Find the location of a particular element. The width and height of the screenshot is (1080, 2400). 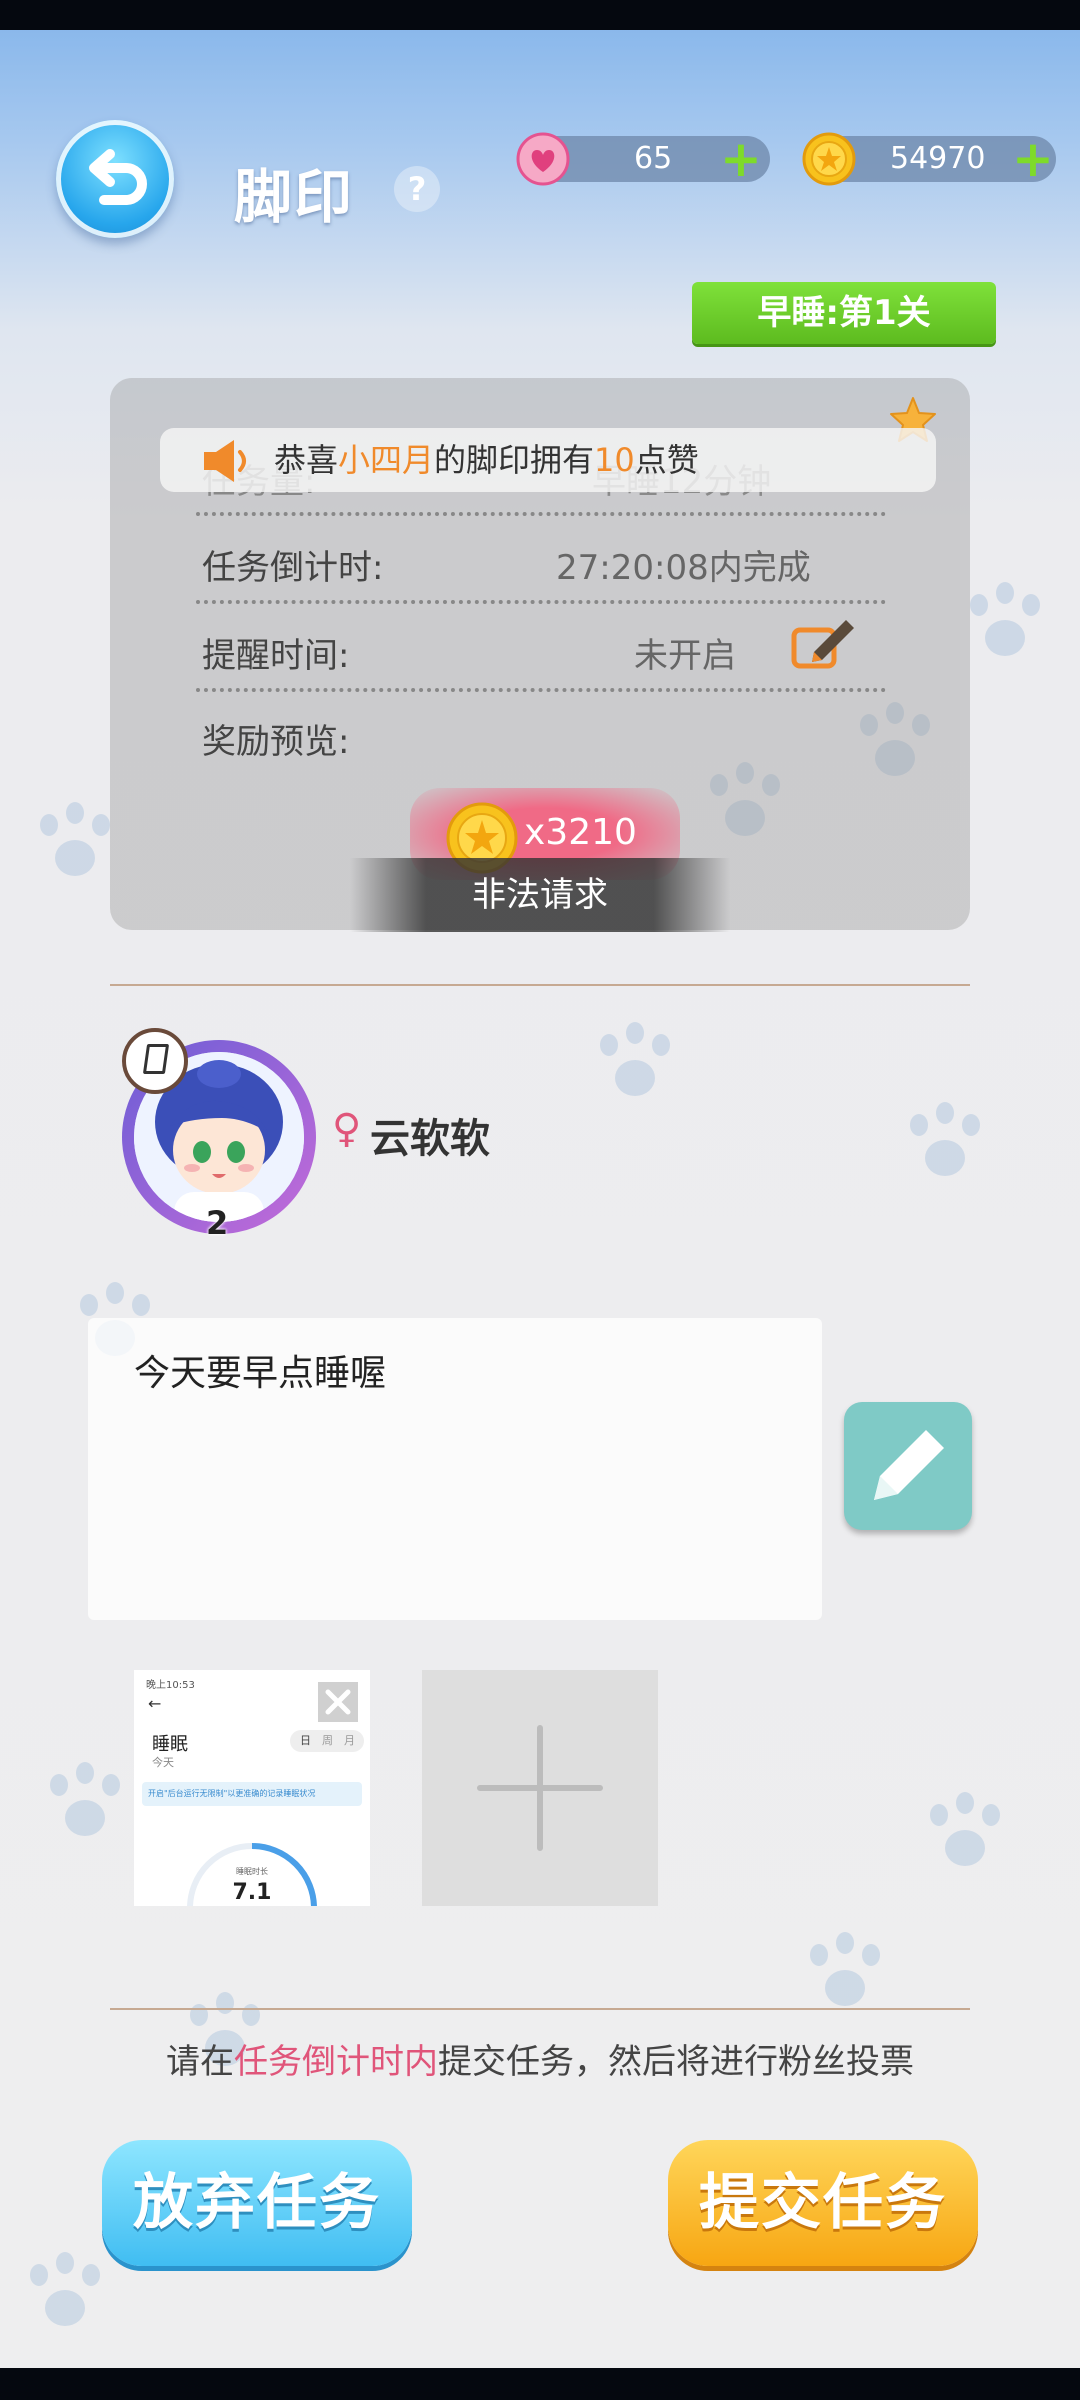

hint-prefix: 请在 is located at coordinates (200, 2062).